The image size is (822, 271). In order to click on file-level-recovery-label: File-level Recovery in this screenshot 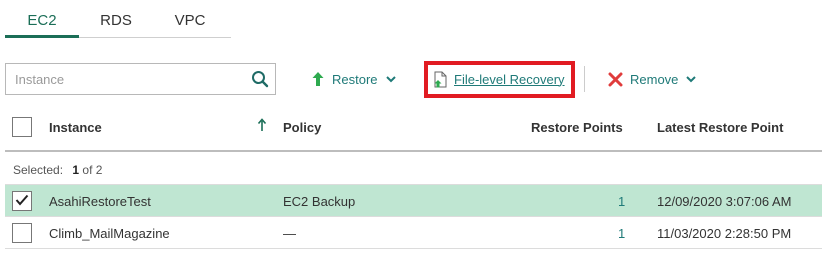, I will do `click(509, 79)`.